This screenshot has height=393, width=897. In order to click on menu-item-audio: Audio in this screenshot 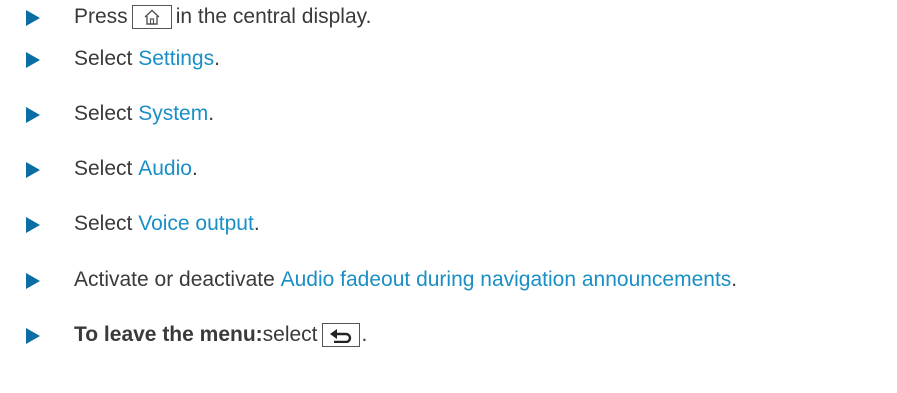, I will do `click(165, 168)`.